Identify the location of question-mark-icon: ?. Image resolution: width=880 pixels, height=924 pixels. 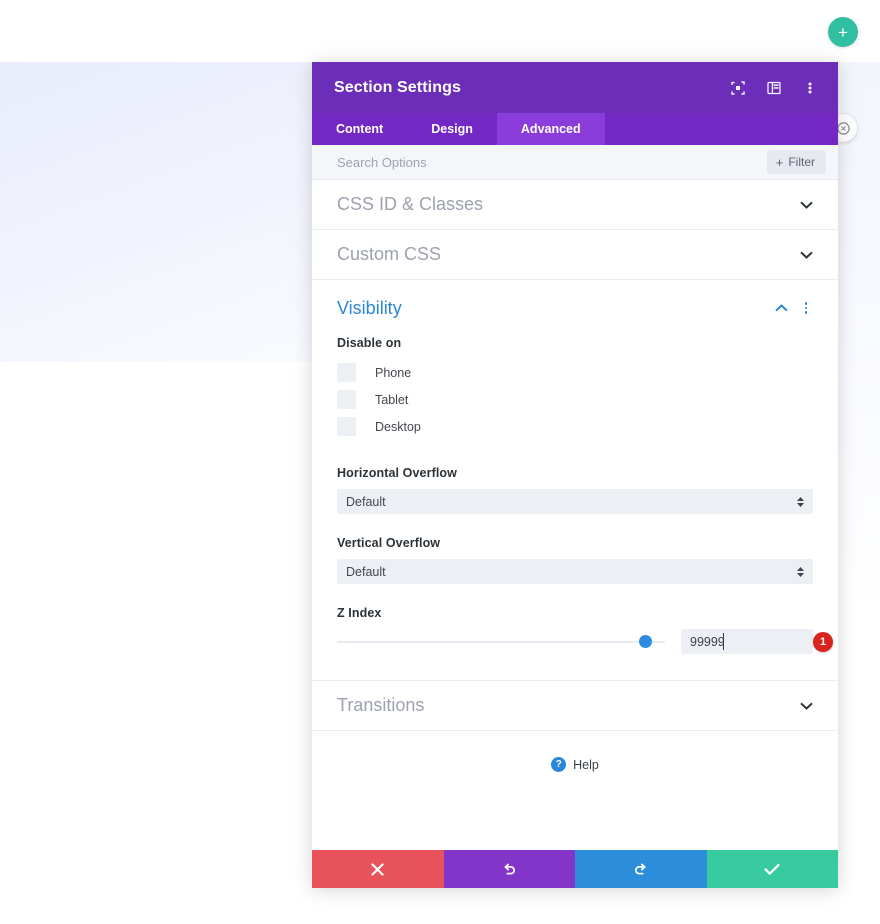
(559, 764).